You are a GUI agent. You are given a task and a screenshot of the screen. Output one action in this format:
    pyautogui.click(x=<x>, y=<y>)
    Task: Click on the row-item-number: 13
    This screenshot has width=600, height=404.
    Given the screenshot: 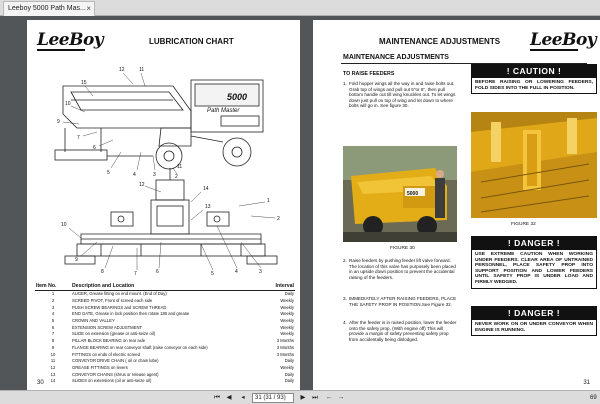 What is the action you would take?
    pyautogui.click(x=53, y=374)
    